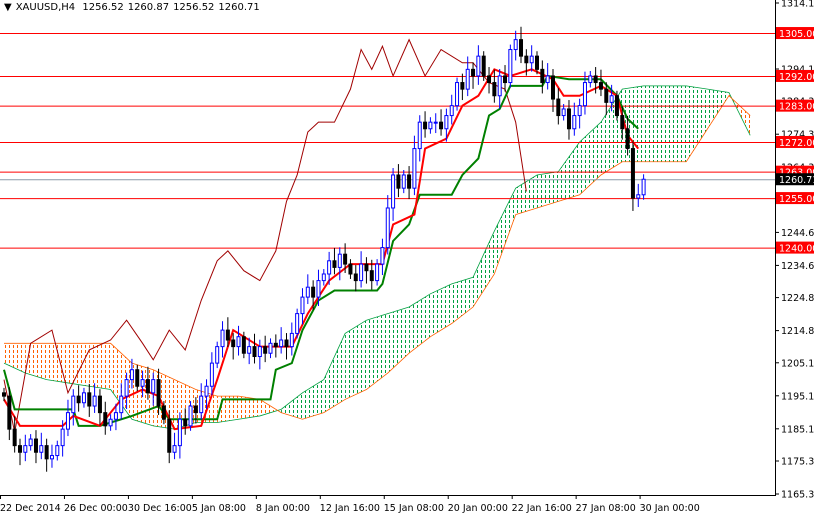 Image resolution: width=814 pixels, height=516 pixels. I want to click on x-tick-label: 15 Jan 08:00, so click(414, 508).